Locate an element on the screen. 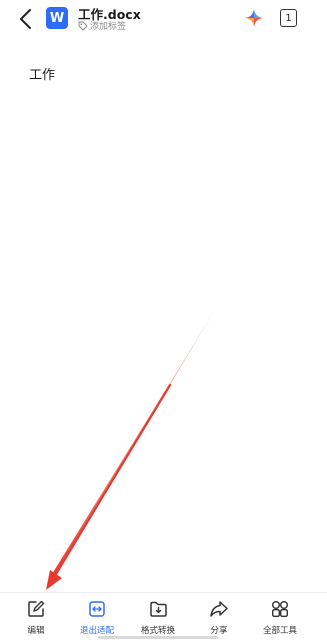 The width and height of the screenshot is (327, 642). share-label: 分享 is located at coordinates (219, 631).